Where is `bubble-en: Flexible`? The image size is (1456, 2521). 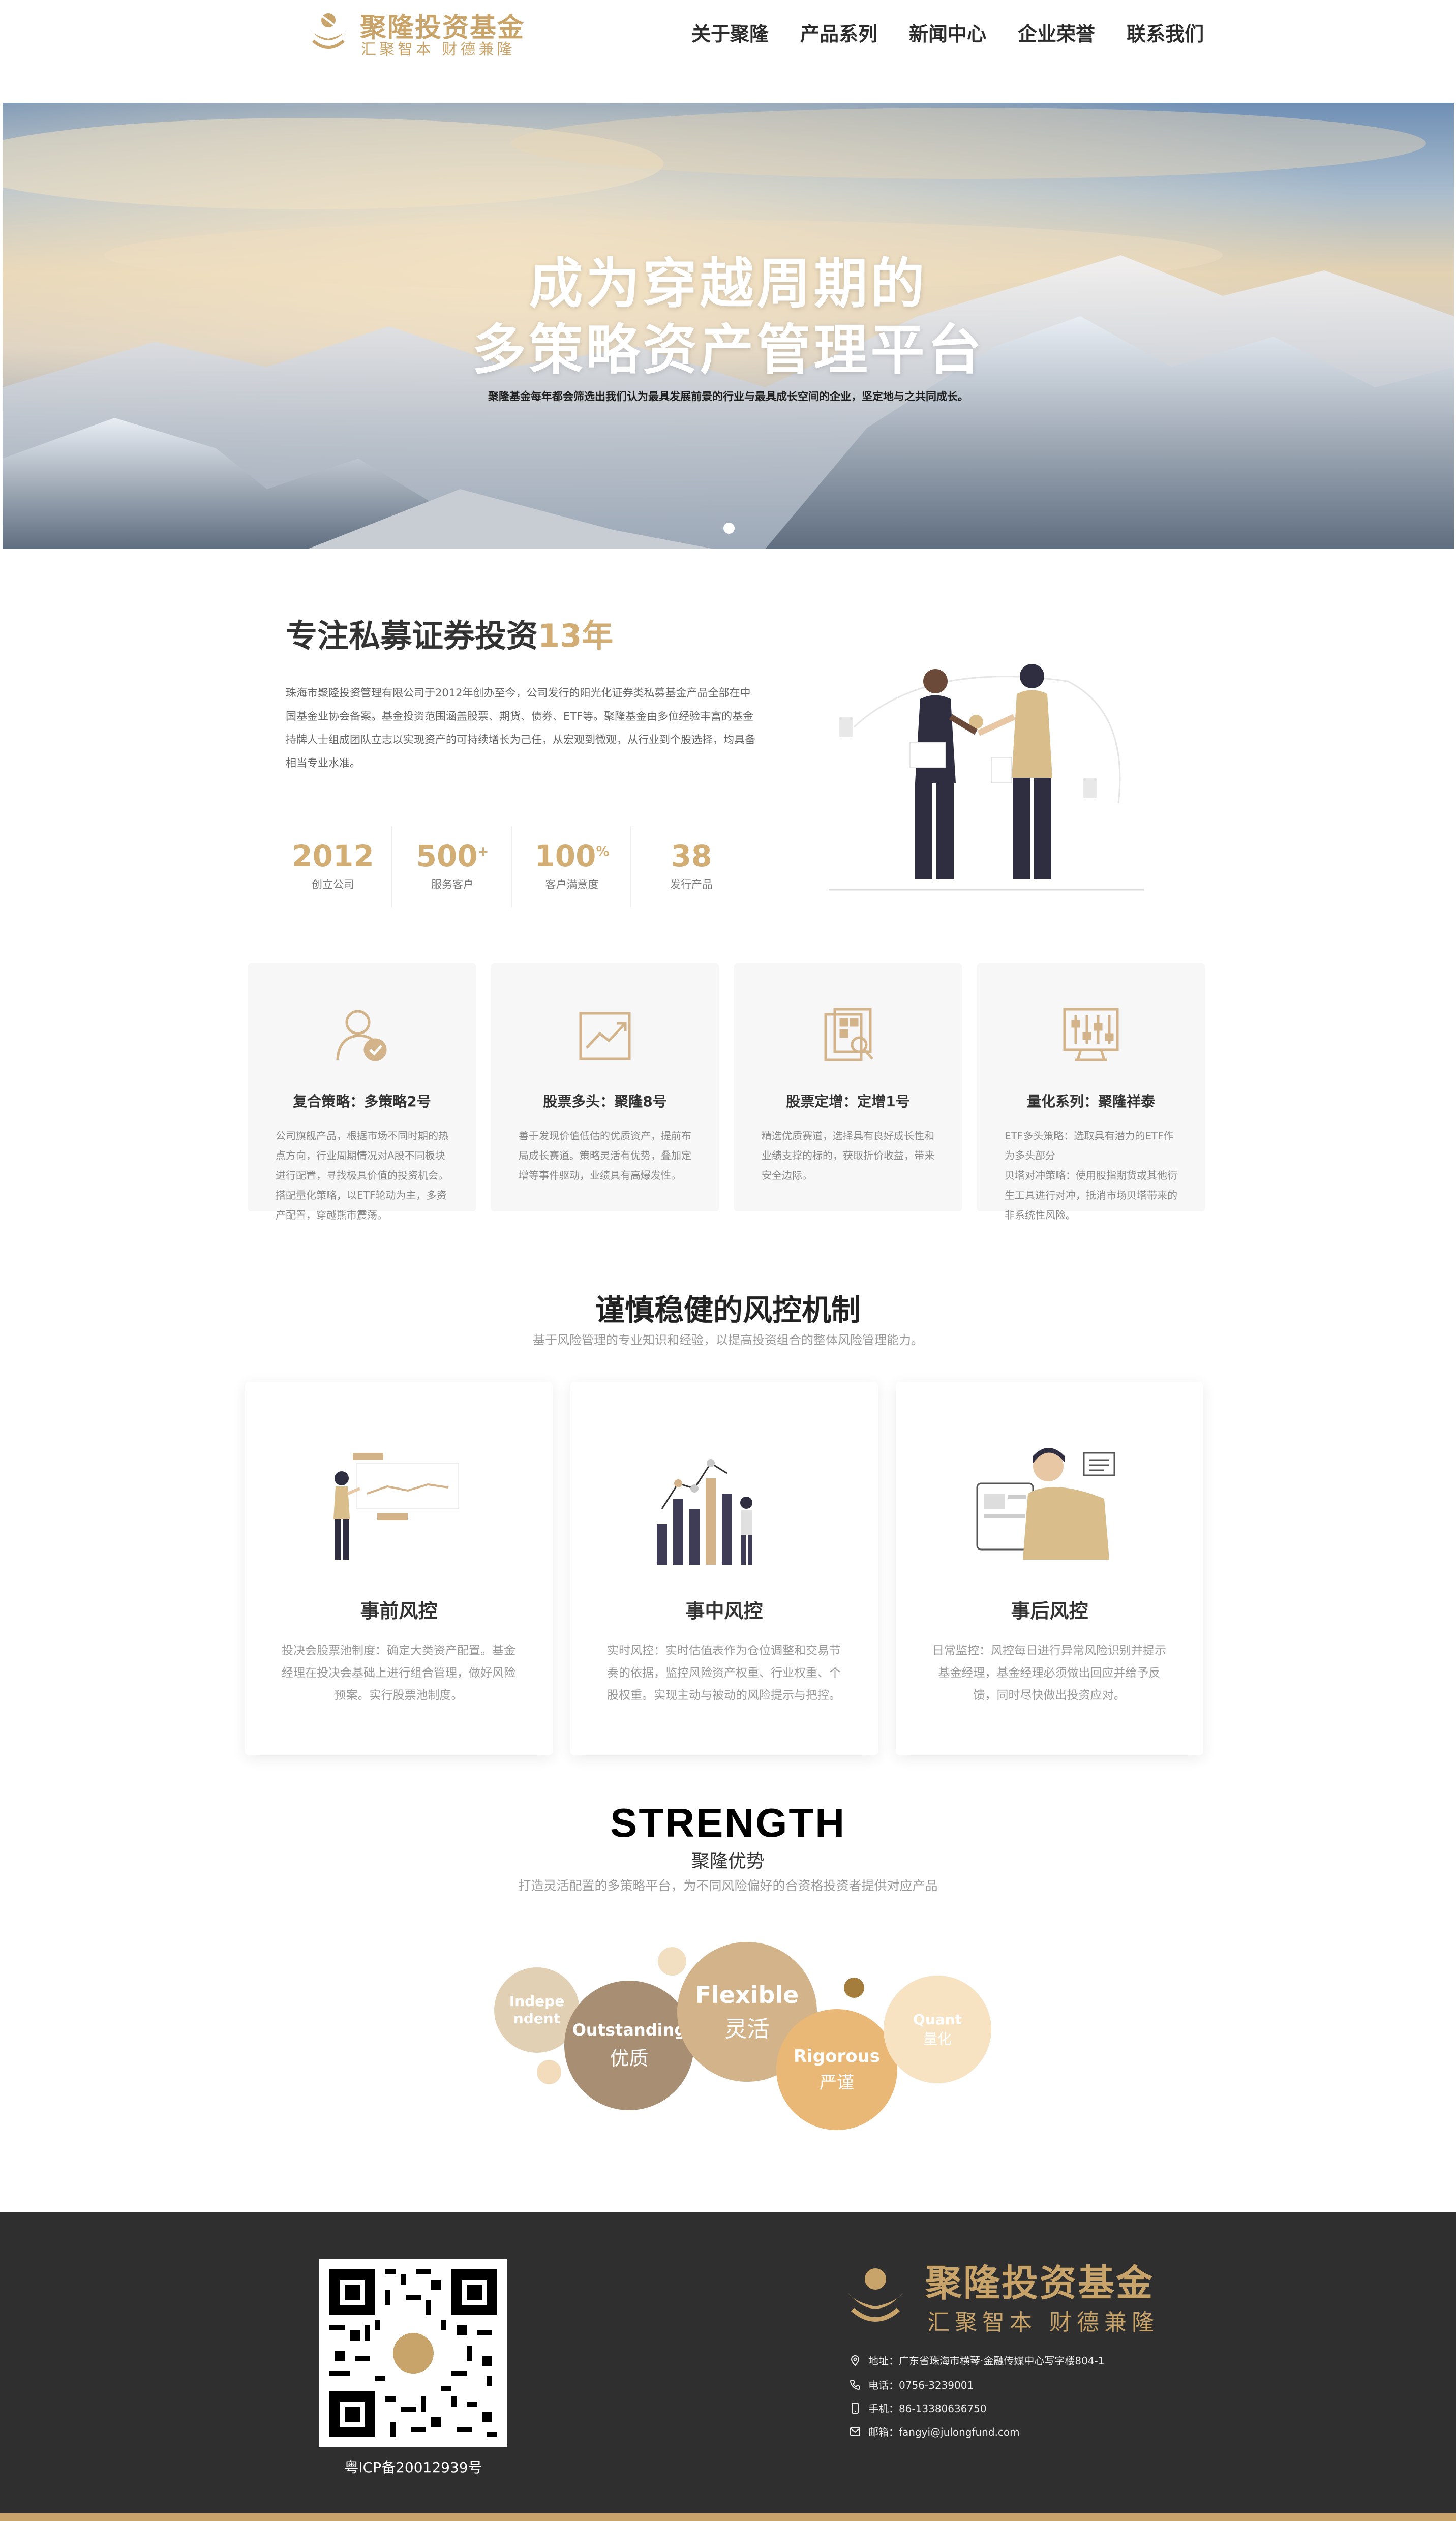 bubble-en: Flexible is located at coordinates (747, 1995).